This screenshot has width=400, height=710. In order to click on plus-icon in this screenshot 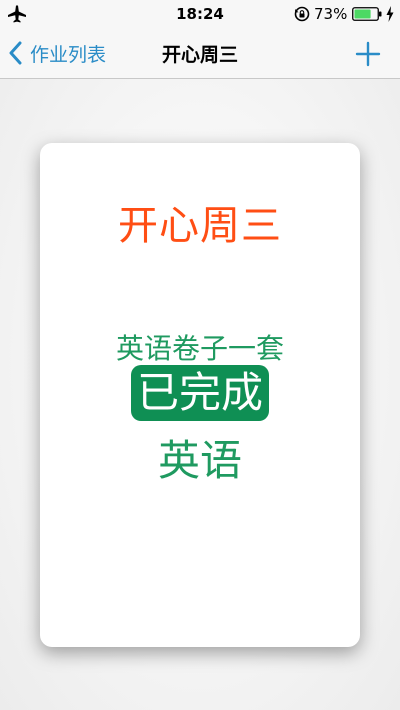, I will do `click(368, 54)`.